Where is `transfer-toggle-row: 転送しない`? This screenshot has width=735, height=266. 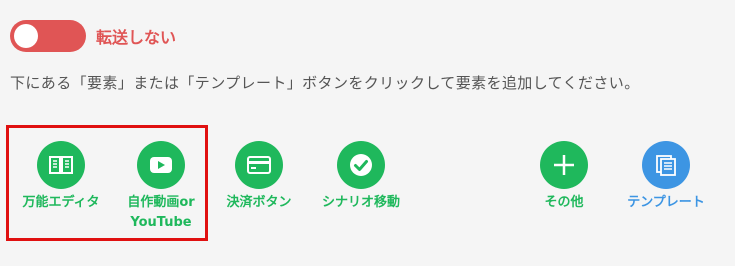 transfer-toggle-row: 転送しない is located at coordinates (93, 36).